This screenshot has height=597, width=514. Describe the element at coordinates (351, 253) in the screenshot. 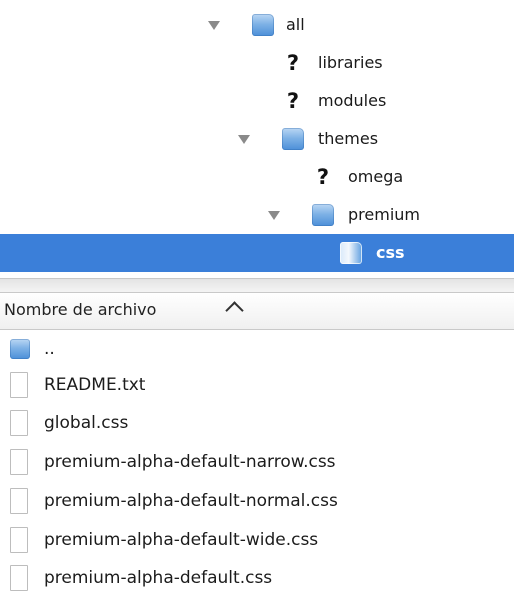

I see `open-folder-icon` at that location.